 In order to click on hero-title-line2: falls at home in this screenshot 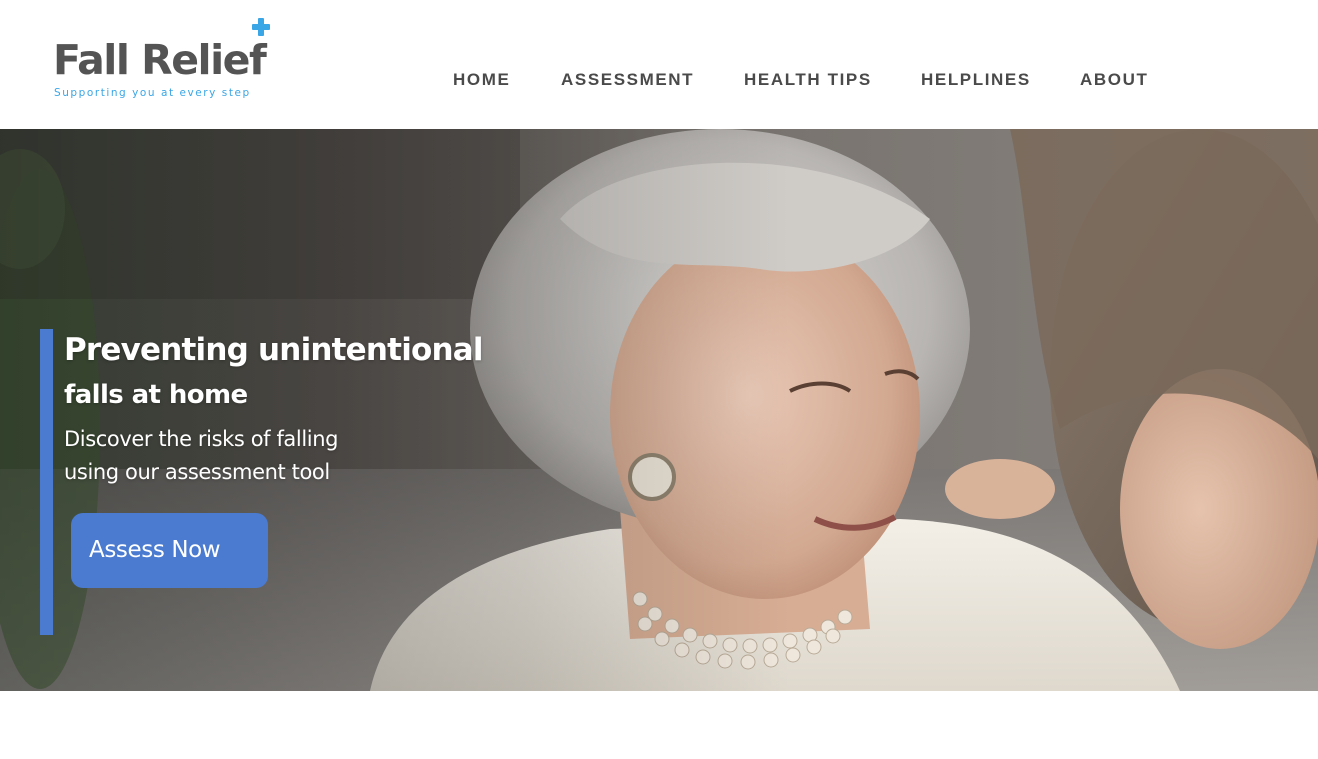, I will do `click(156, 395)`.